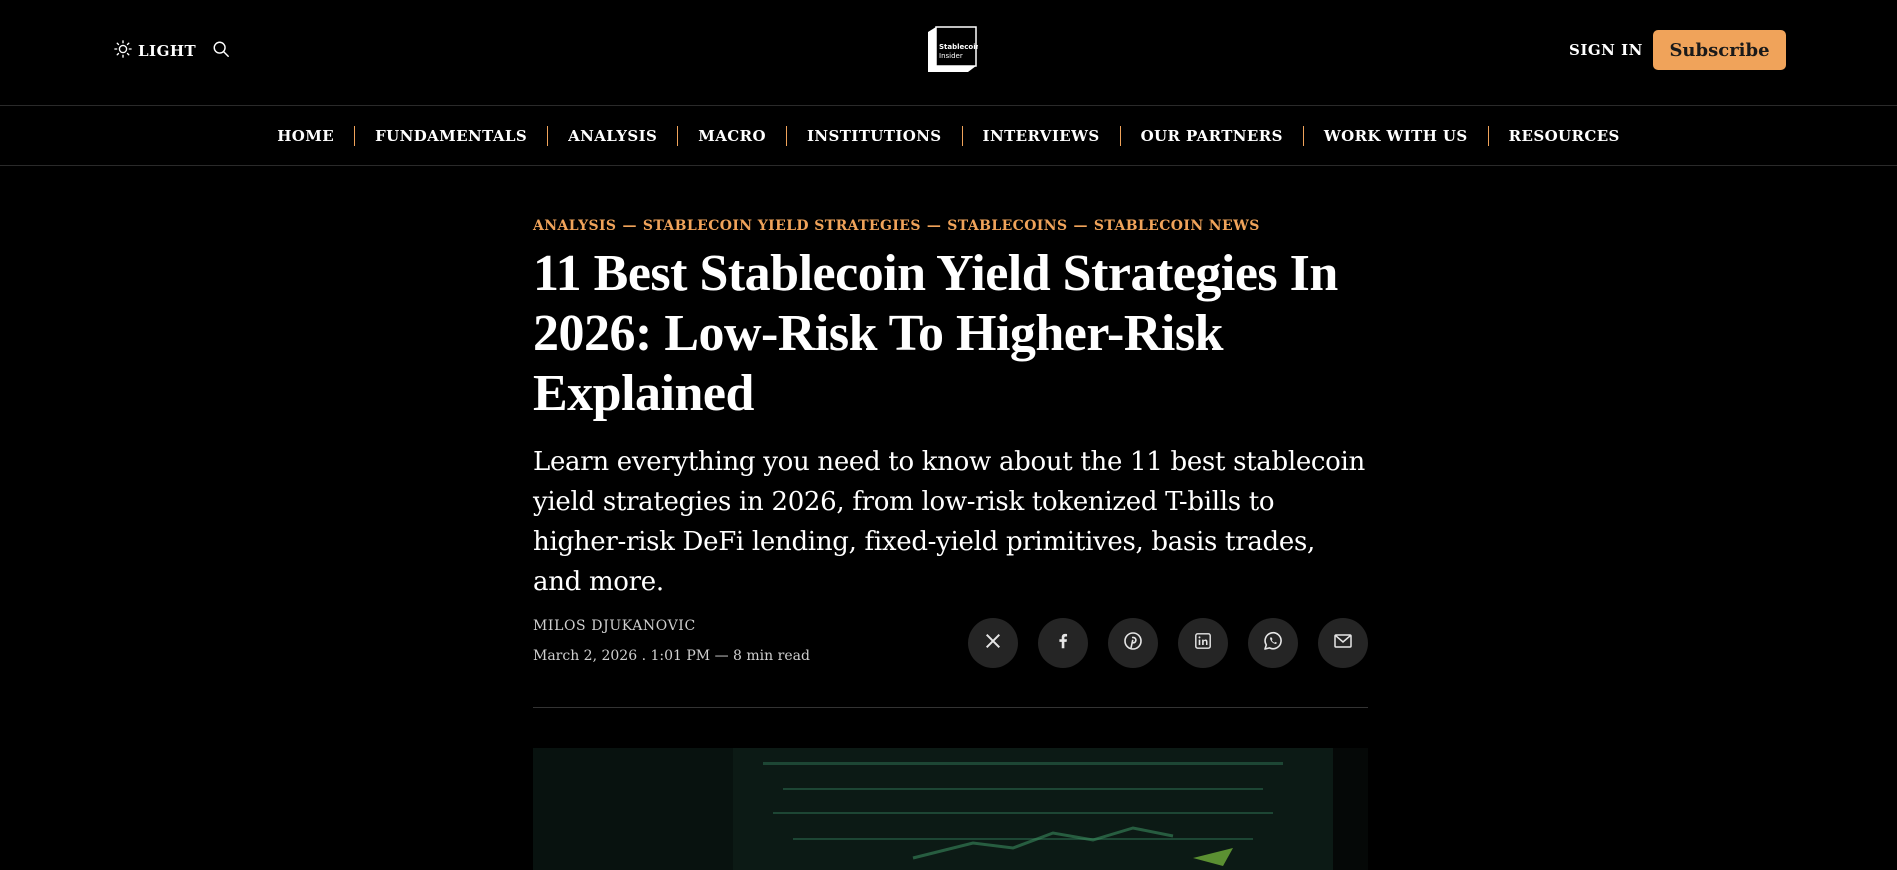  What do you see at coordinates (305, 136) in the screenshot?
I see `nav-item-home: HOME` at bounding box center [305, 136].